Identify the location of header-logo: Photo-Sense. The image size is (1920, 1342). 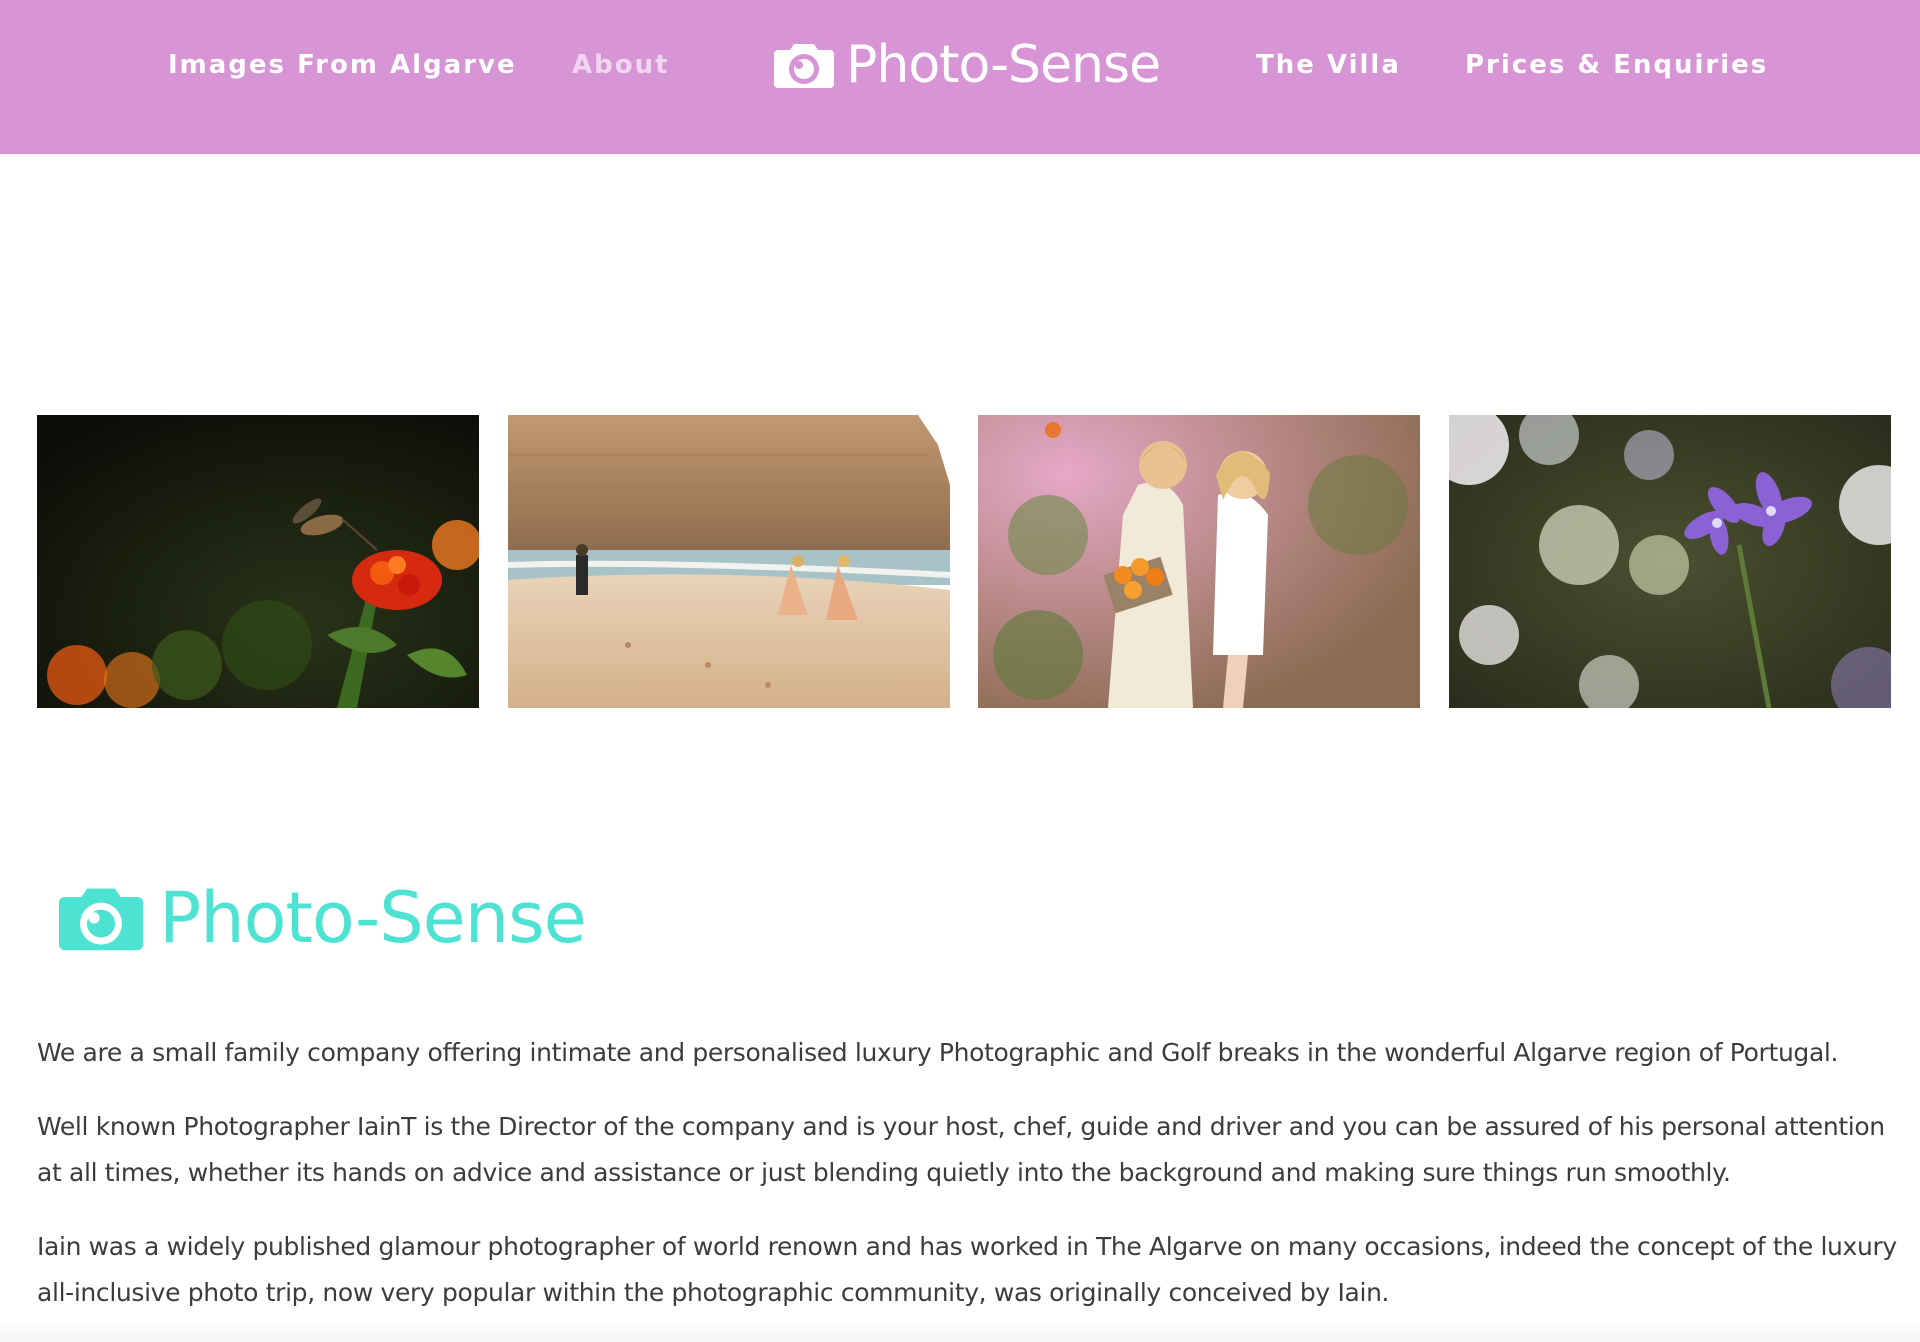
(972, 65).